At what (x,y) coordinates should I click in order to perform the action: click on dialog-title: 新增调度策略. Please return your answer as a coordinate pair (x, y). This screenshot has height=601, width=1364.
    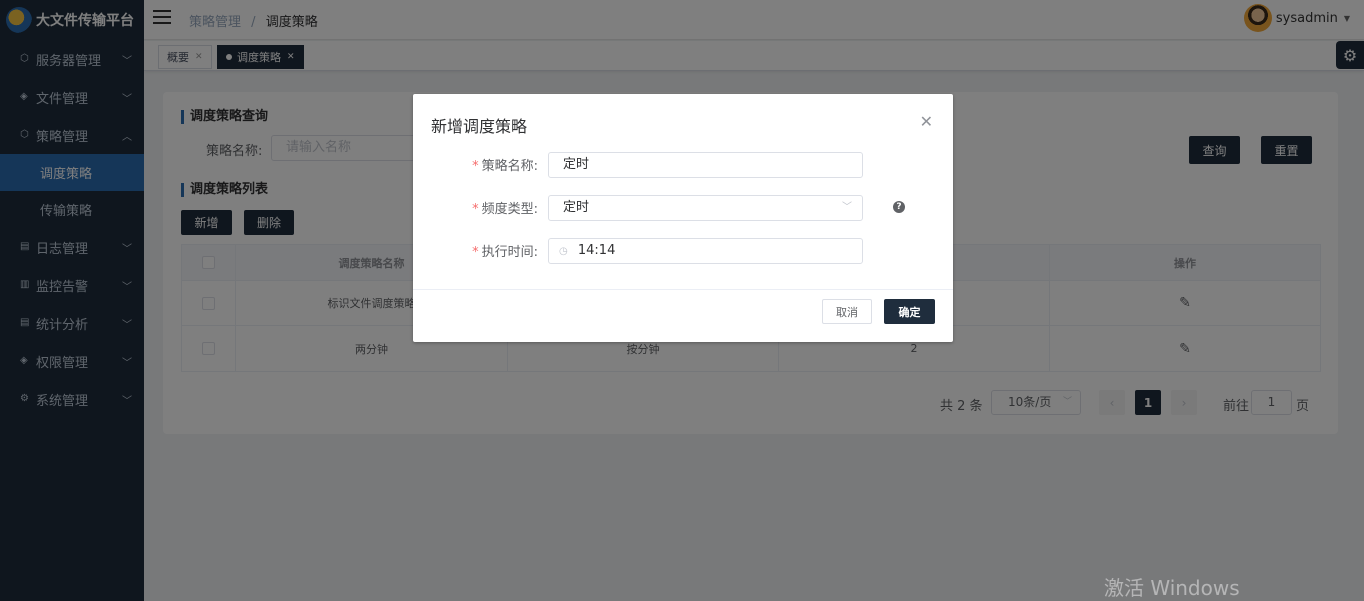
    Looking at the image, I should click on (479, 126).